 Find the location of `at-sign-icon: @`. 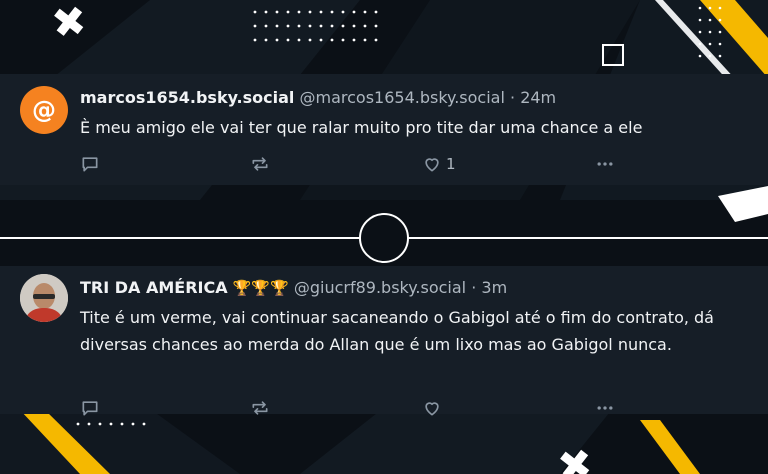

at-sign-icon: @ is located at coordinates (44, 110).